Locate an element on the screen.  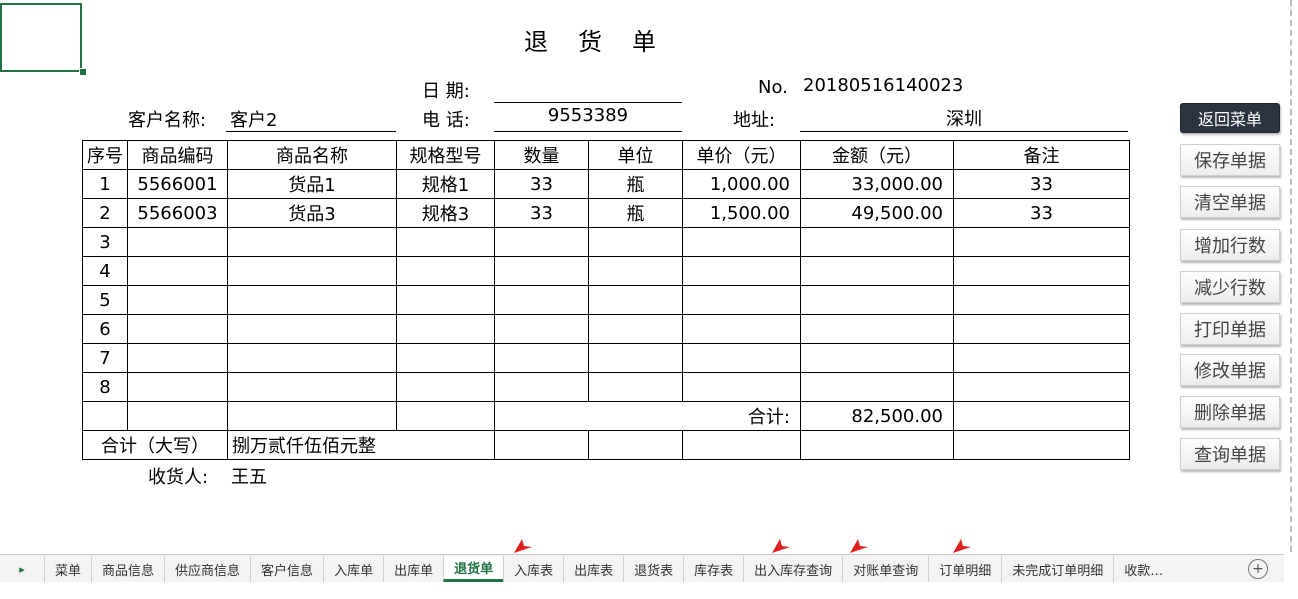
table-cell: 瓶 is located at coordinates (635, 184).